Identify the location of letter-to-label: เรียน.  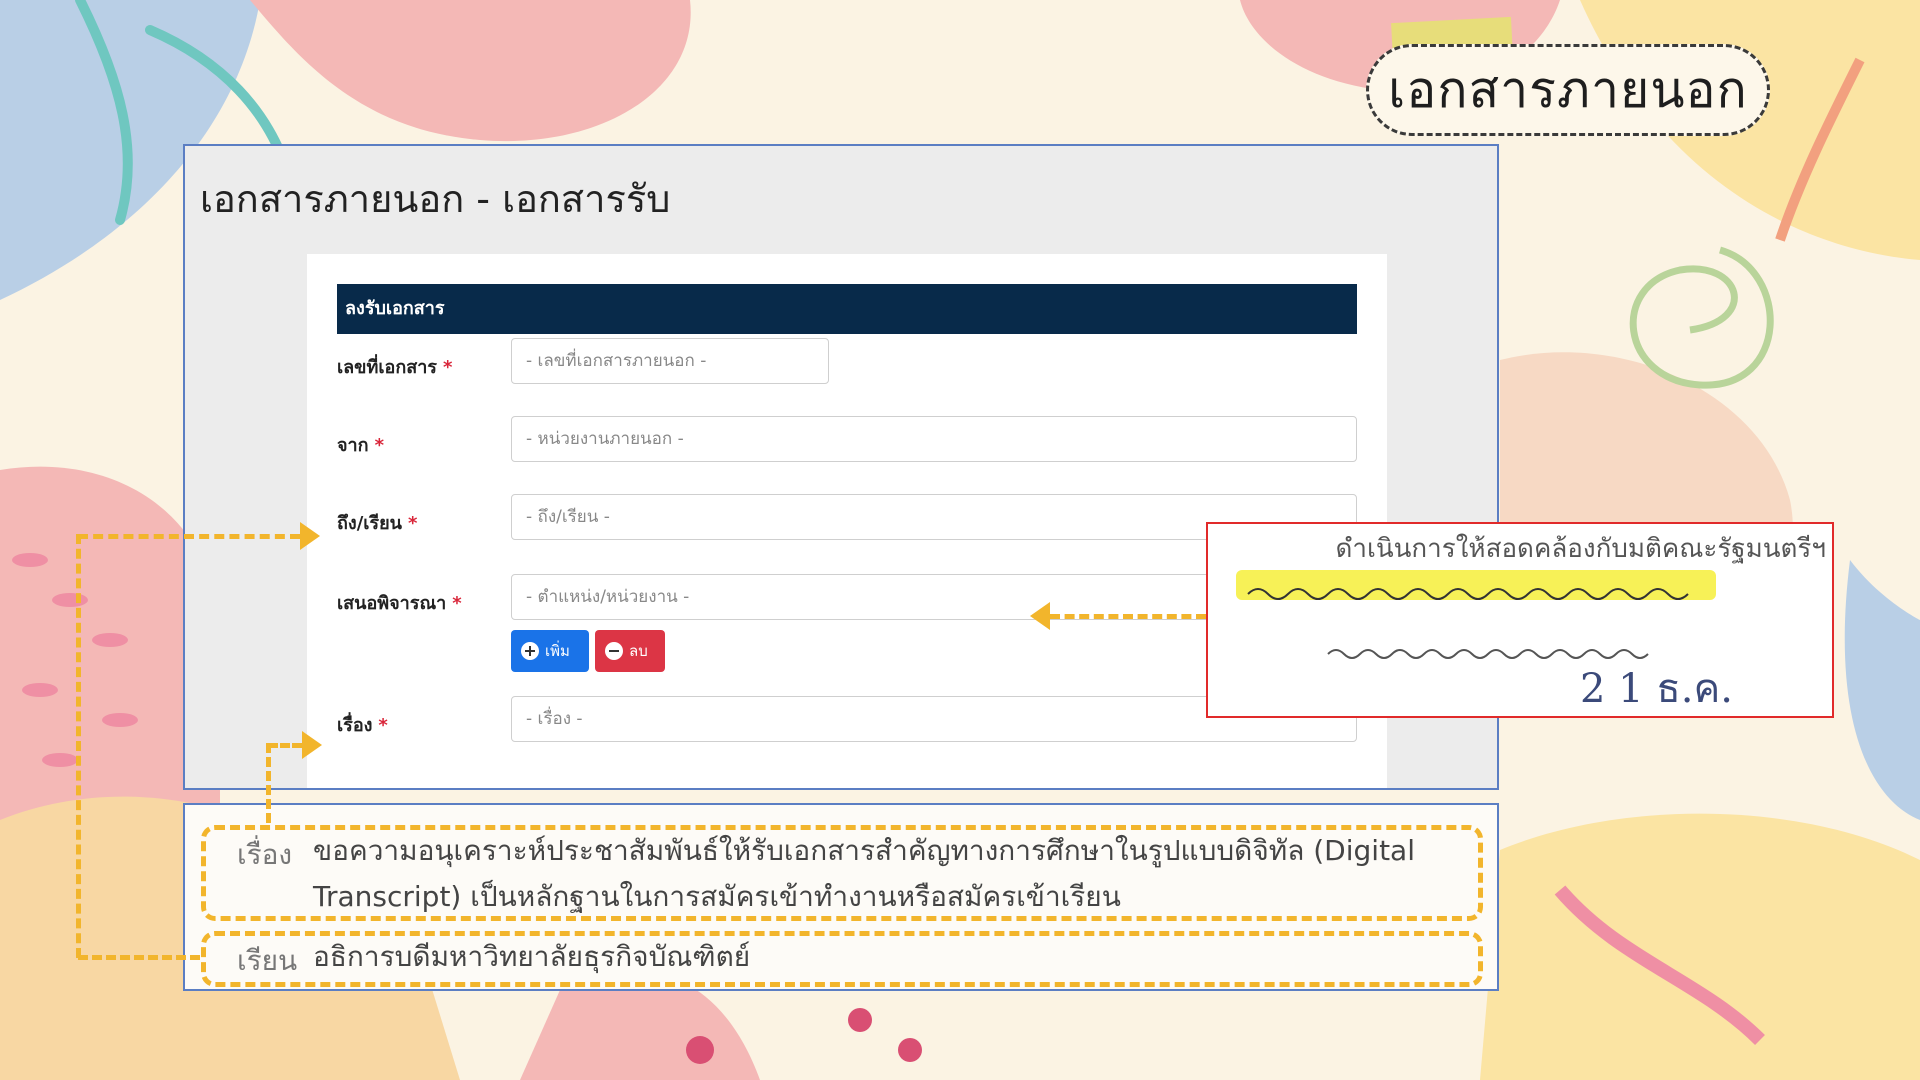
(267, 960).